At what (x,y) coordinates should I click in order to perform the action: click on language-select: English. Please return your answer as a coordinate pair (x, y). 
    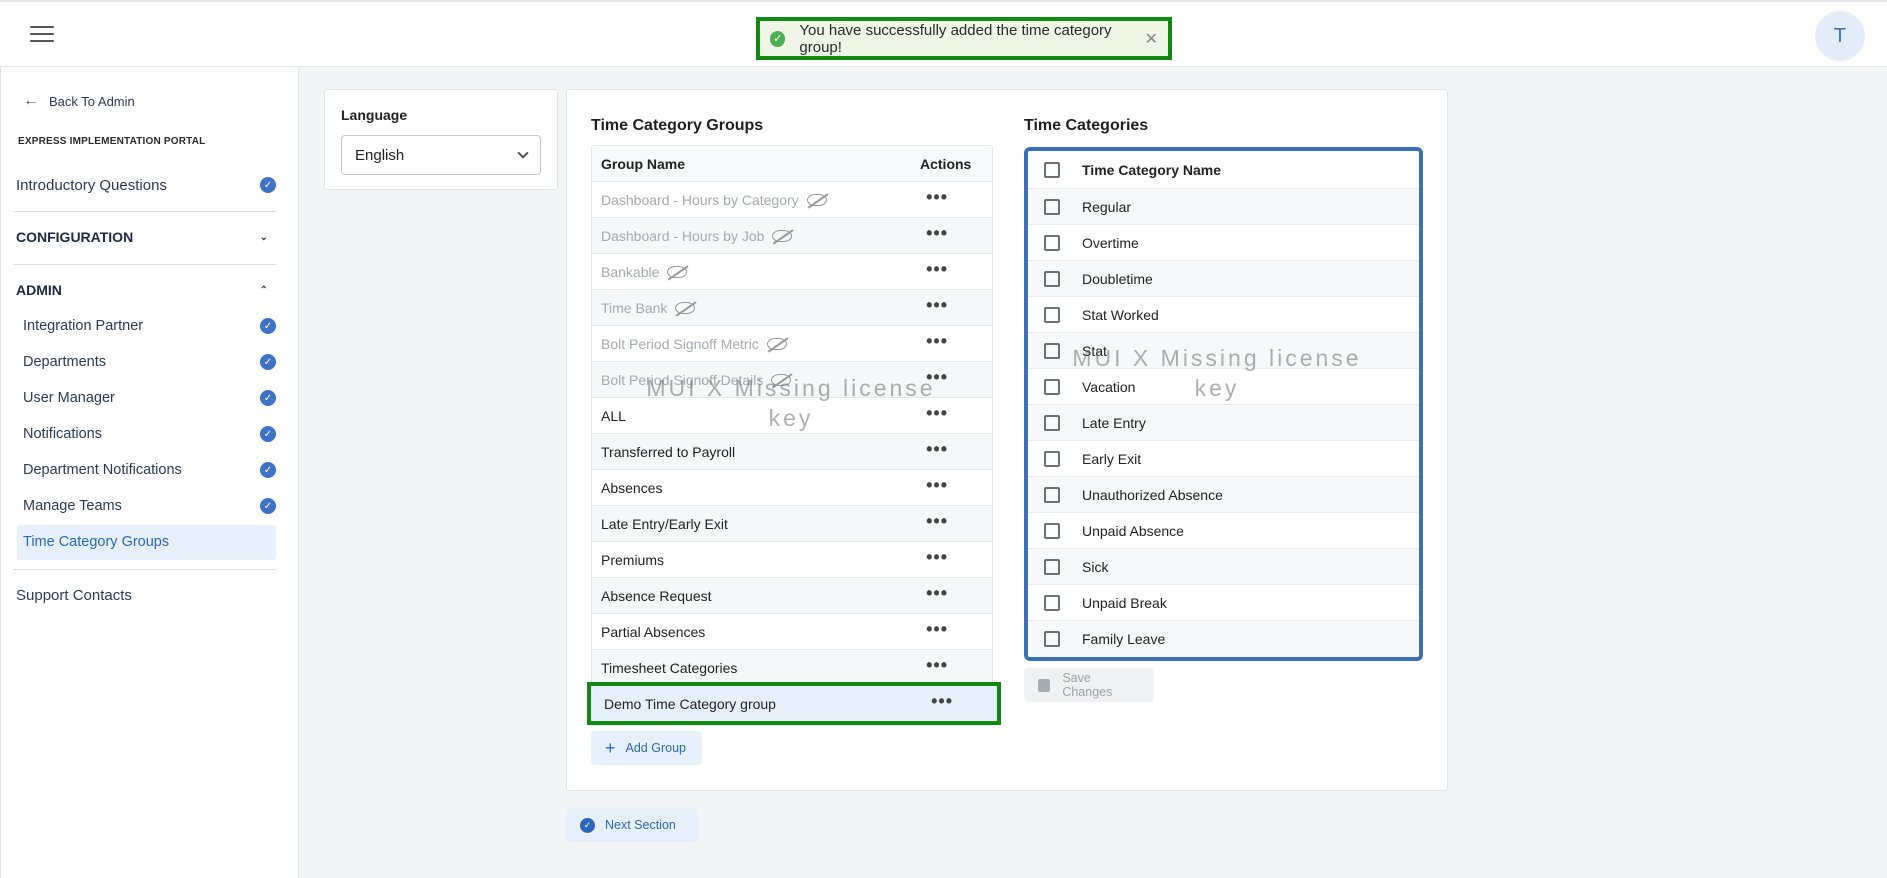
    Looking at the image, I should click on (441, 155).